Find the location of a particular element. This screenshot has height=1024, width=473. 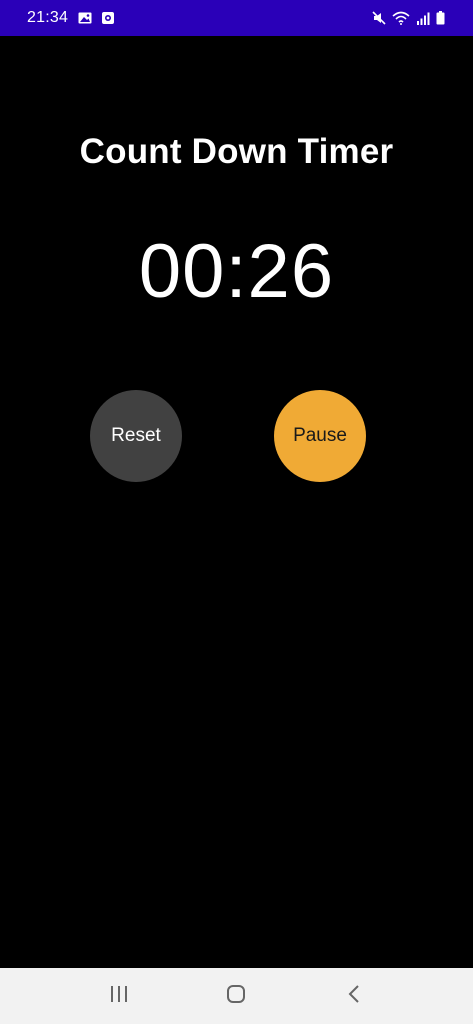

recent-apps-button is located at coordinates (119, 996).